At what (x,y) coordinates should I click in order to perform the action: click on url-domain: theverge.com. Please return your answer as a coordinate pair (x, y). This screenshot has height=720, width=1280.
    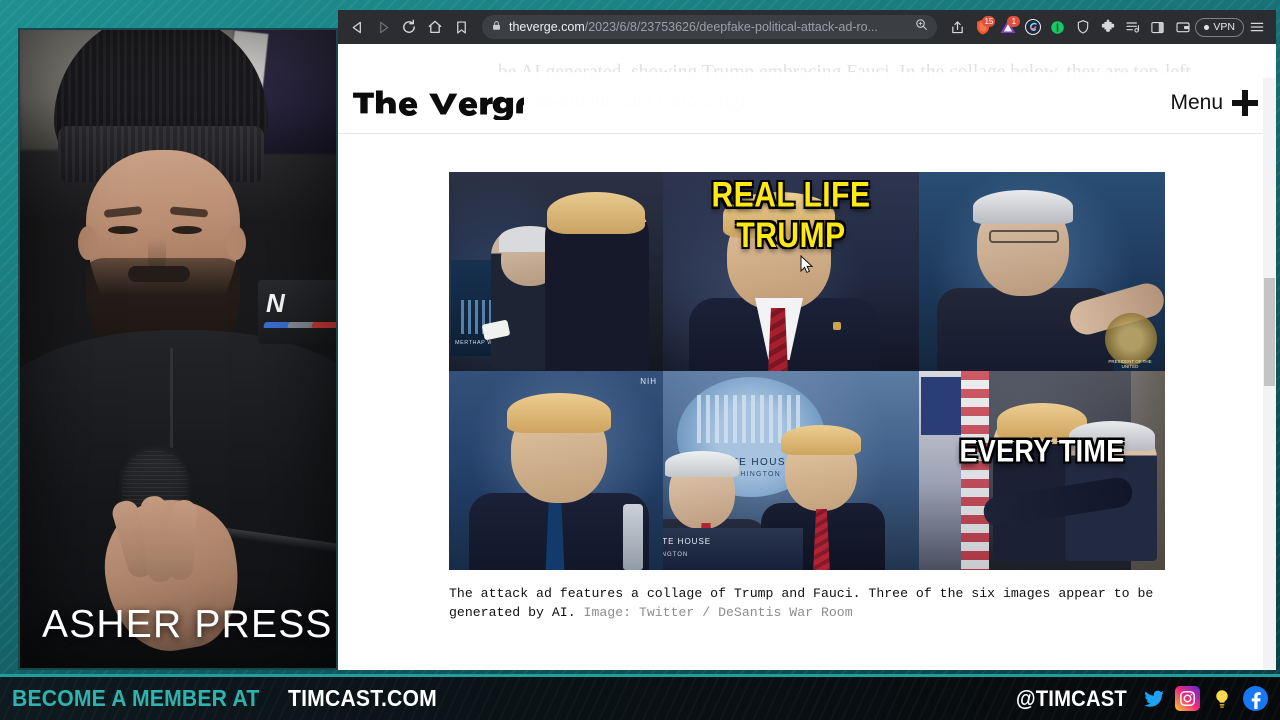
    Looking at the image, I should click on (547, 27).